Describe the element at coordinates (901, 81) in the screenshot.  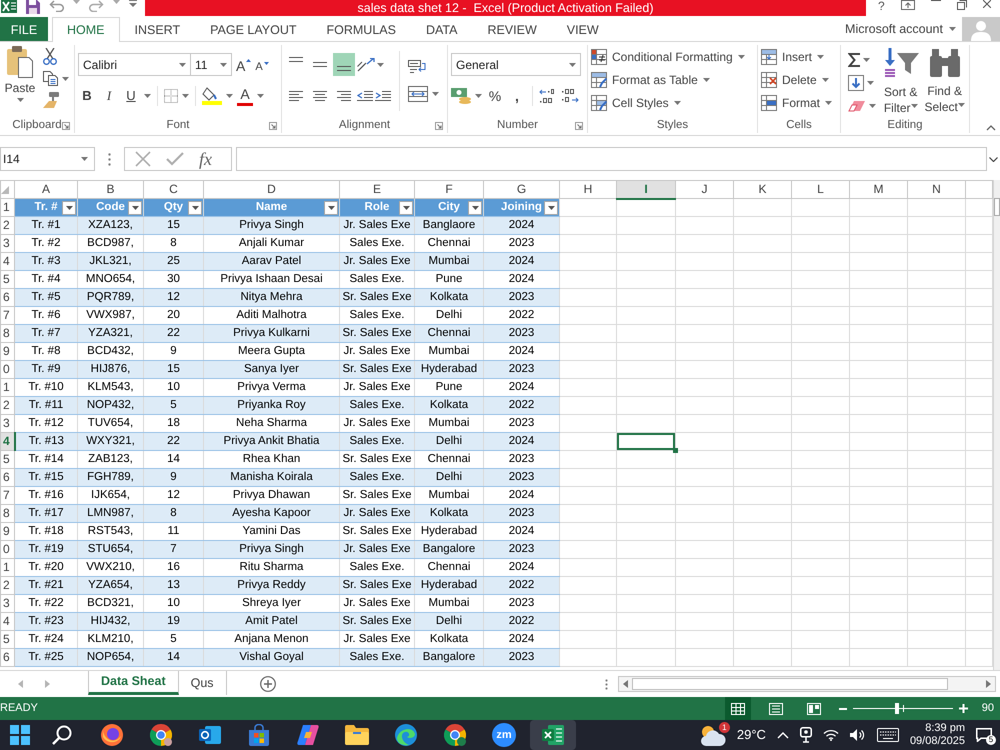
I see `sort-filter-button: Sort & Filter` at that location.